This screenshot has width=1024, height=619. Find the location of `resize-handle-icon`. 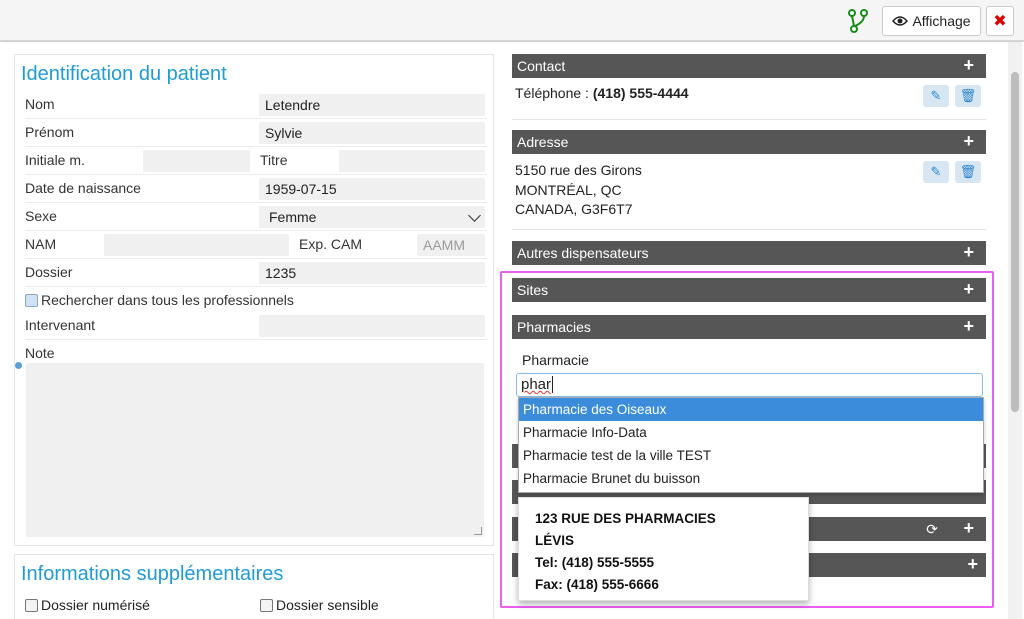

resize-handle-icon is located at coordinates (478, 531).